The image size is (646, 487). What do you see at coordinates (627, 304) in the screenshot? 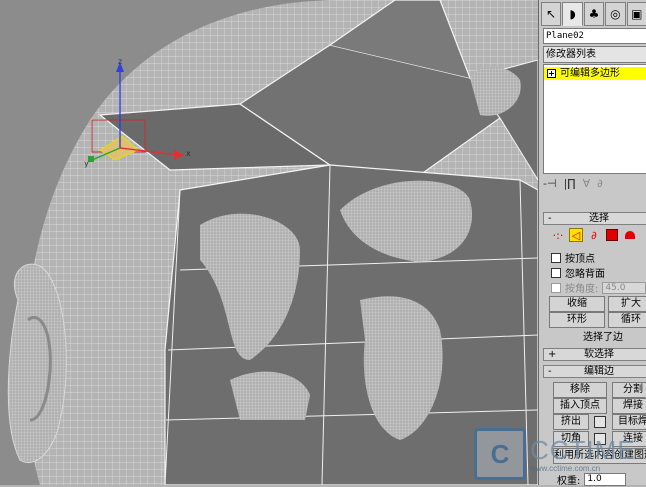
I see `grow-button: 扩大` at bounding box center [627, 304].